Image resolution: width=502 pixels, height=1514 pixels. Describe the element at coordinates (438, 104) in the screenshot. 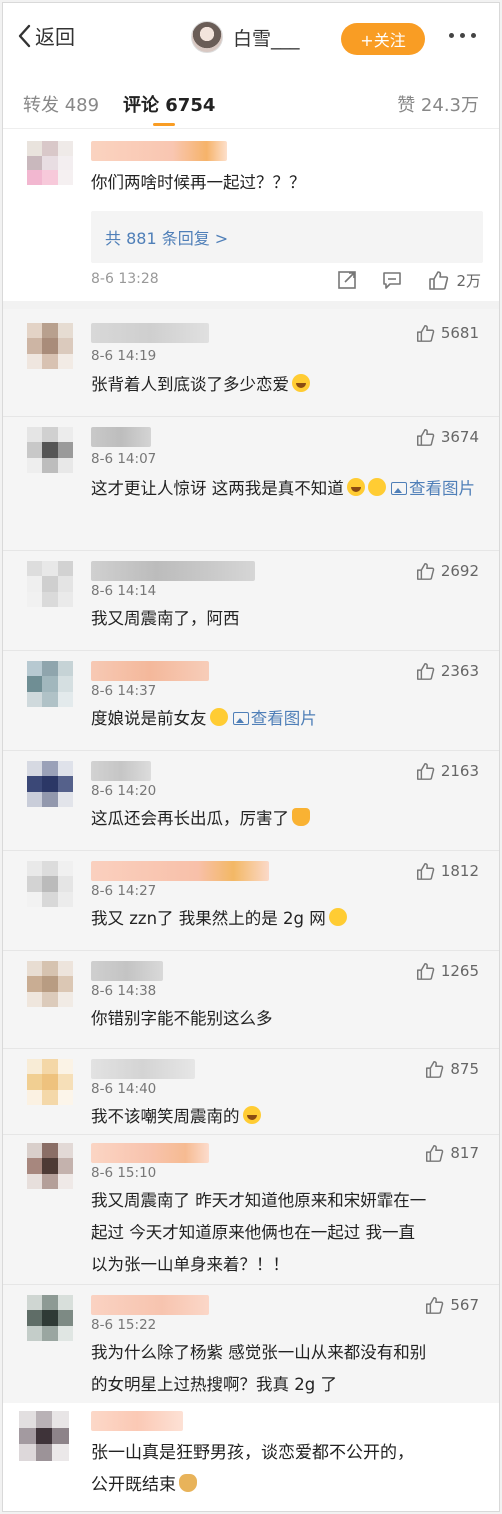

I see `tab-likes: 赞 24.3万` at that location.